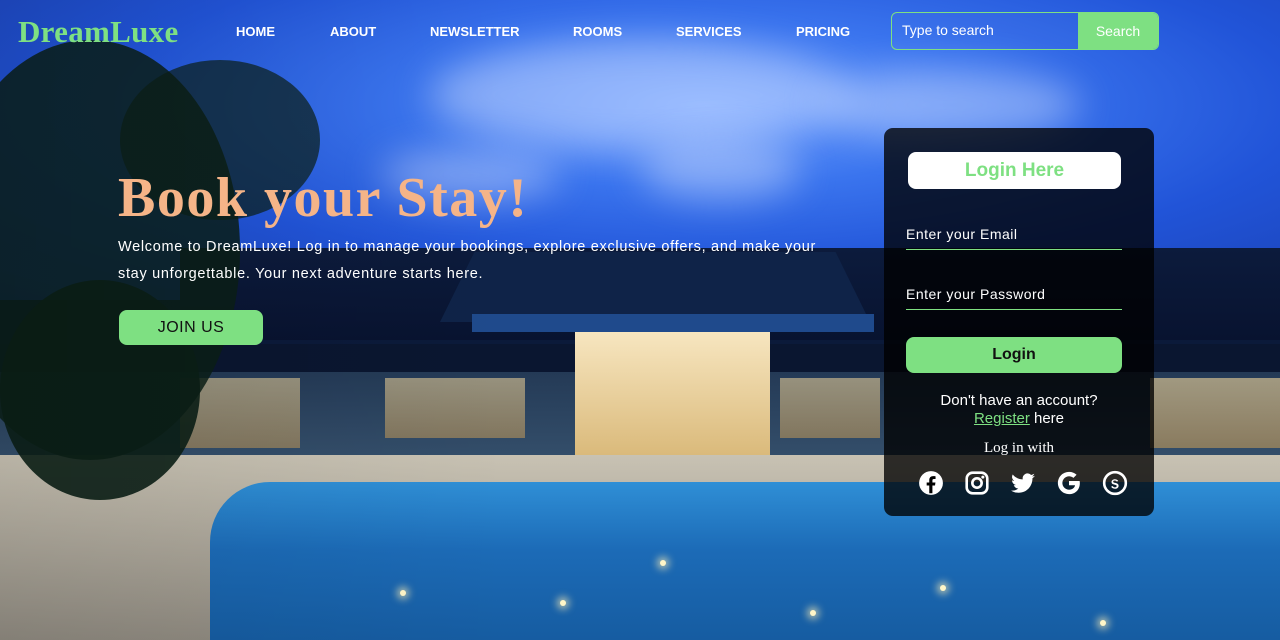 The image size is (1280, 640). Describe the element at coordinates (931, 483) in the screenshot. I see `facebook-icon` at that location.